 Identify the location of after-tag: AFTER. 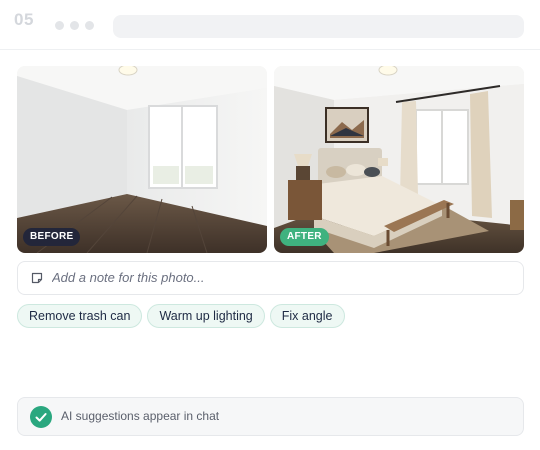
(304, 237).